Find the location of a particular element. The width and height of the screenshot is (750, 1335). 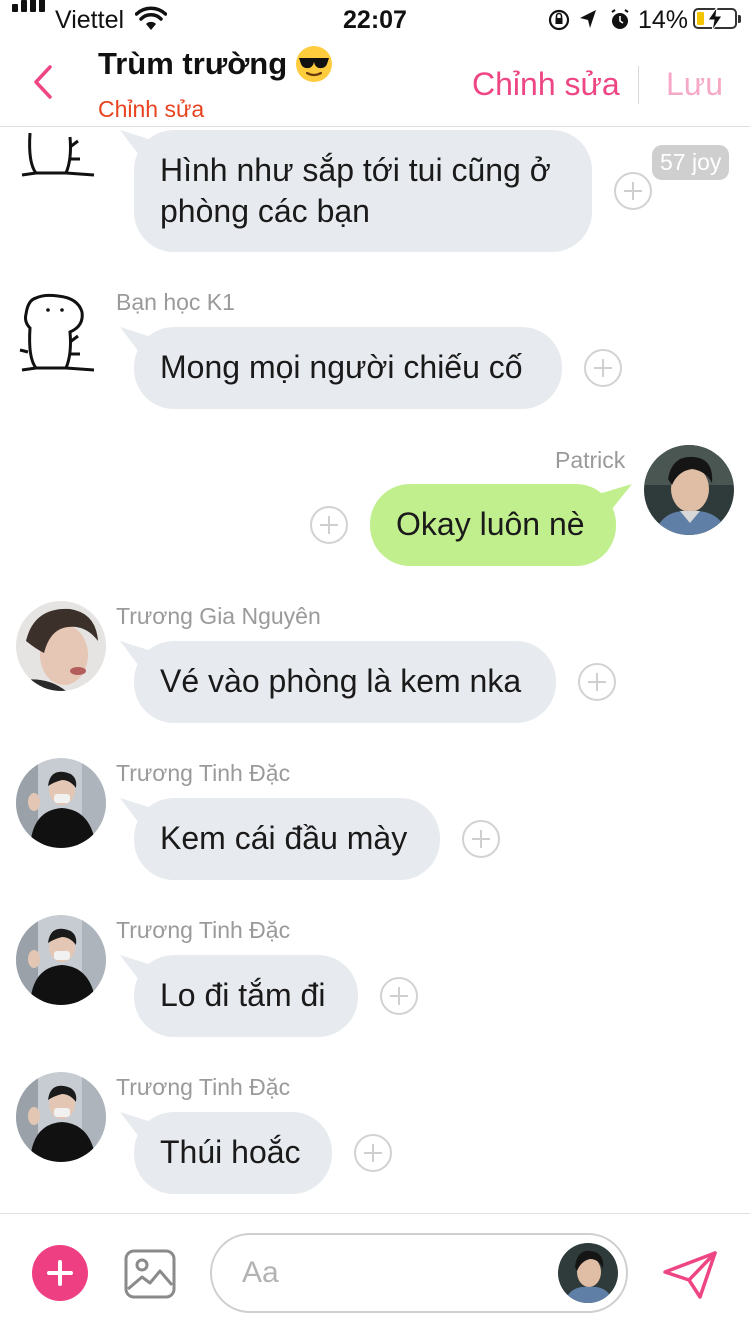

back-chevron-icon is located at coordinates (43, 82).